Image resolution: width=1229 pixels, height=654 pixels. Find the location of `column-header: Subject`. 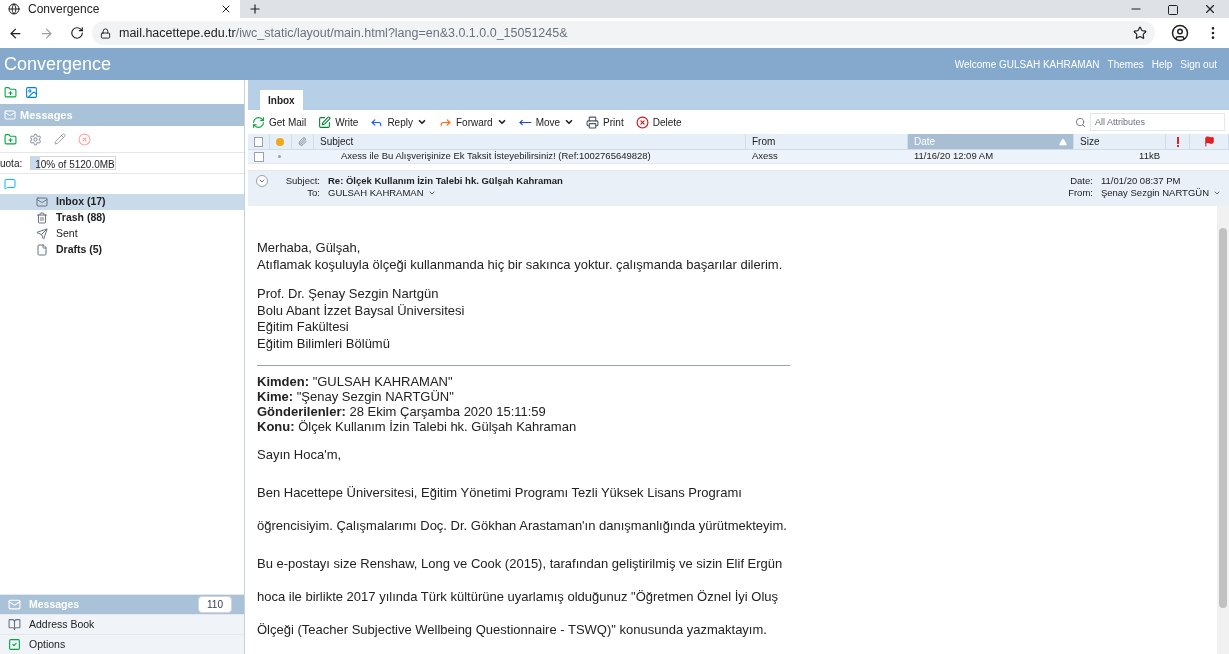

column-header: Subject is located at coordinates (530, 141).